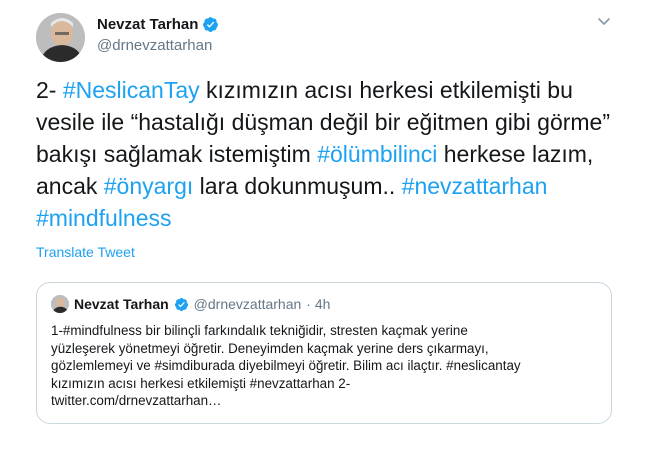 The width and height of the screenshot is (664, 450). What do you see at coordinates (85, 252) in the screenshot?
I see `translate-tweet-link: Translate Tweet` at bounding box center [85, 252].